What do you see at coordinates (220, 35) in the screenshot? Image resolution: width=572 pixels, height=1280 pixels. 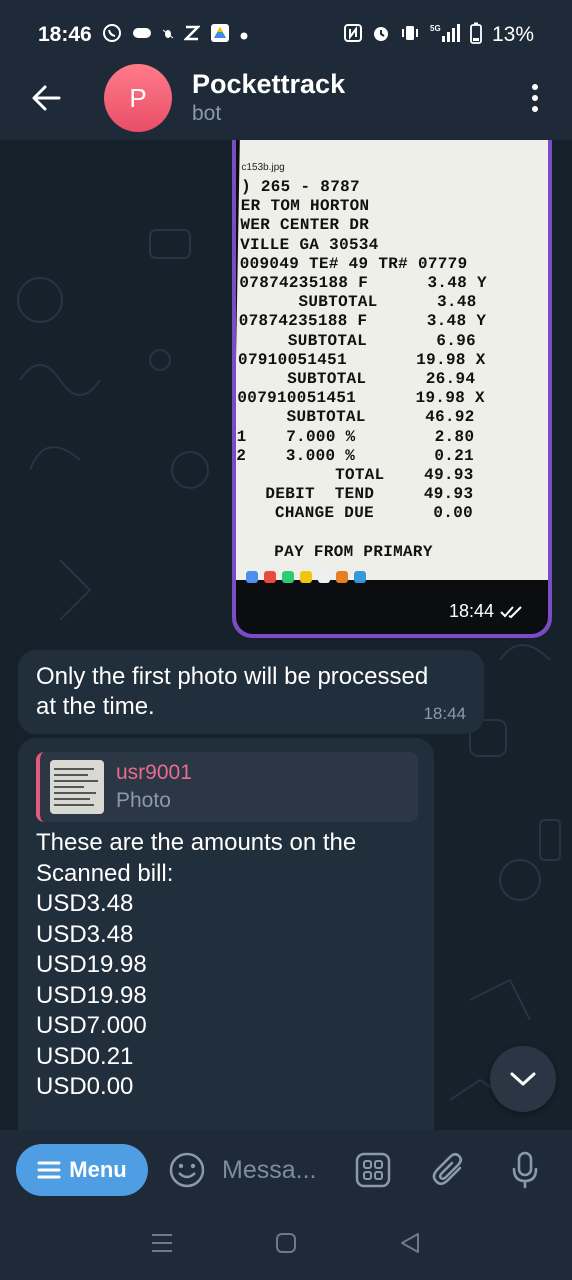 I see `google-drive-icon` at bounding box center [220, 35].